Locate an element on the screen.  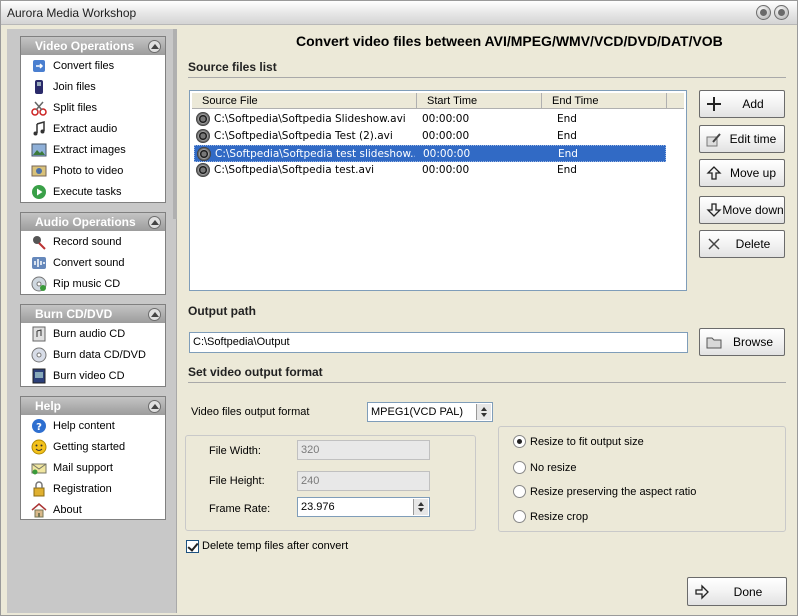
mail-icon is located at coordinates (39, 468).